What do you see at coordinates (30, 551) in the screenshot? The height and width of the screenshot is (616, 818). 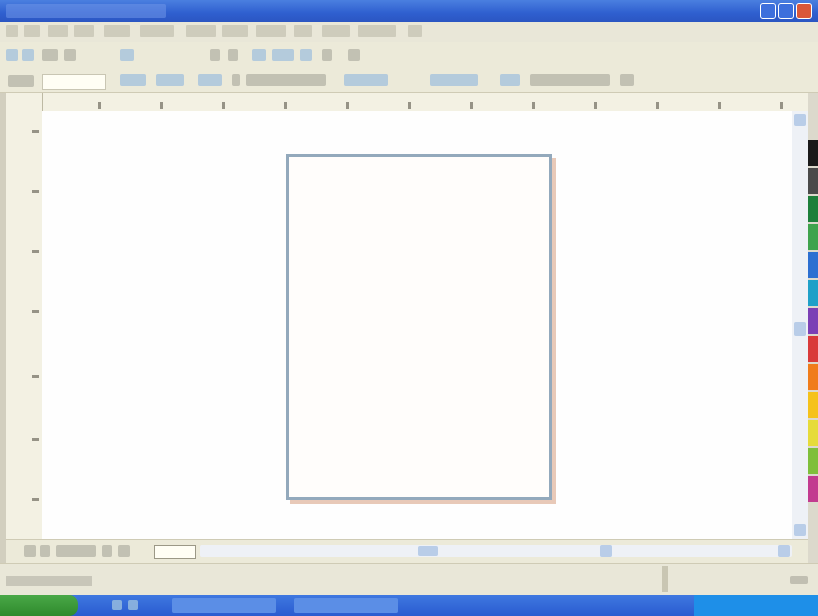 I see `first-page-icon` at bounding box center [30, 551].